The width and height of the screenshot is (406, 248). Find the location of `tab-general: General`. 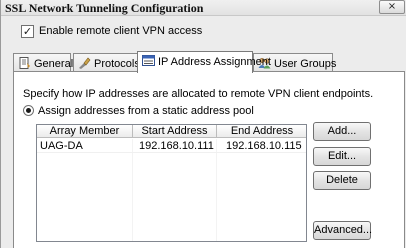

tab-general: General is located at coordinates (43, 62).